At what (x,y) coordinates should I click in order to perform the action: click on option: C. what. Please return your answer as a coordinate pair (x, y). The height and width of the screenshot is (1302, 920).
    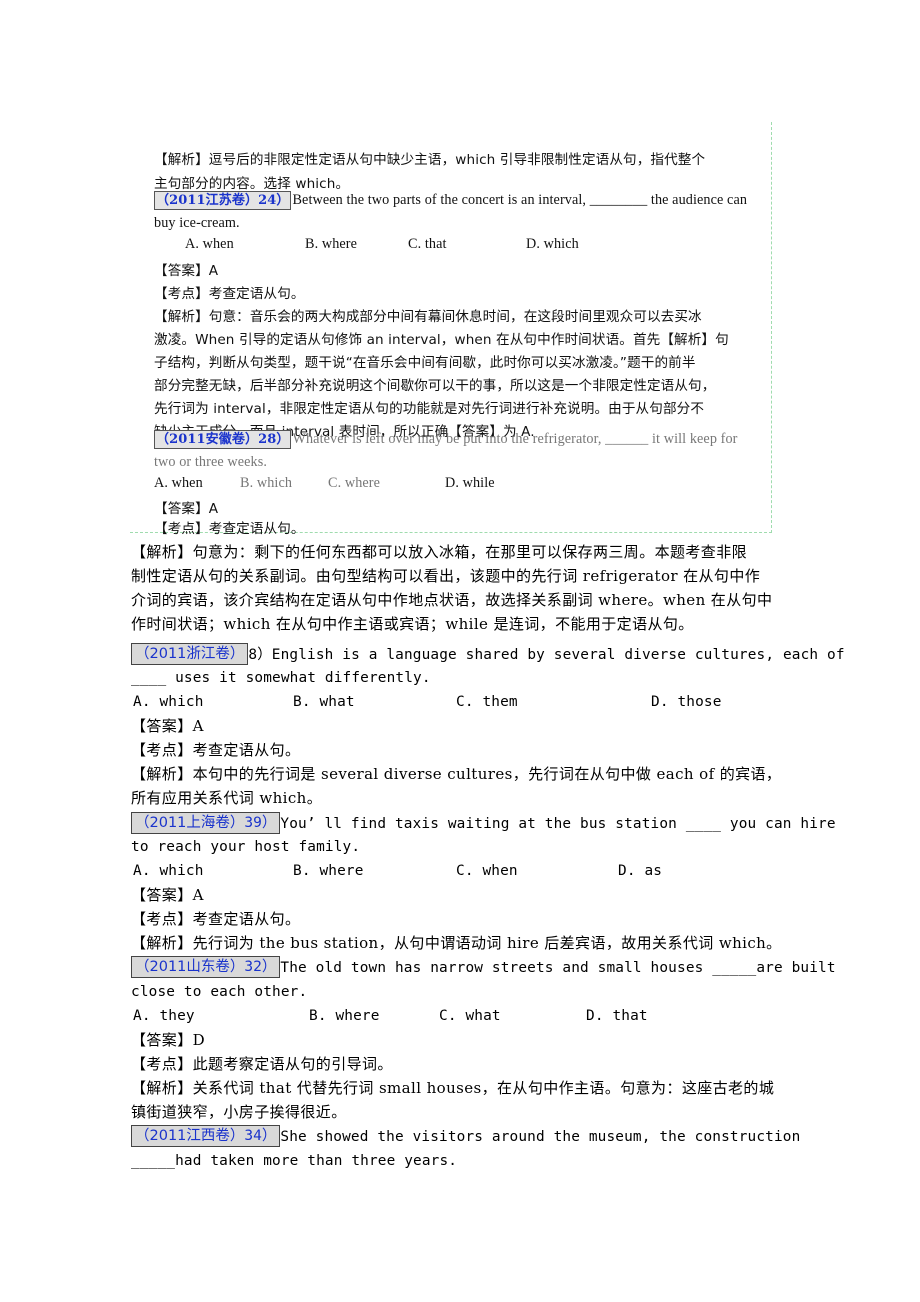
    Looking at the image, I should click on (470, 1016).